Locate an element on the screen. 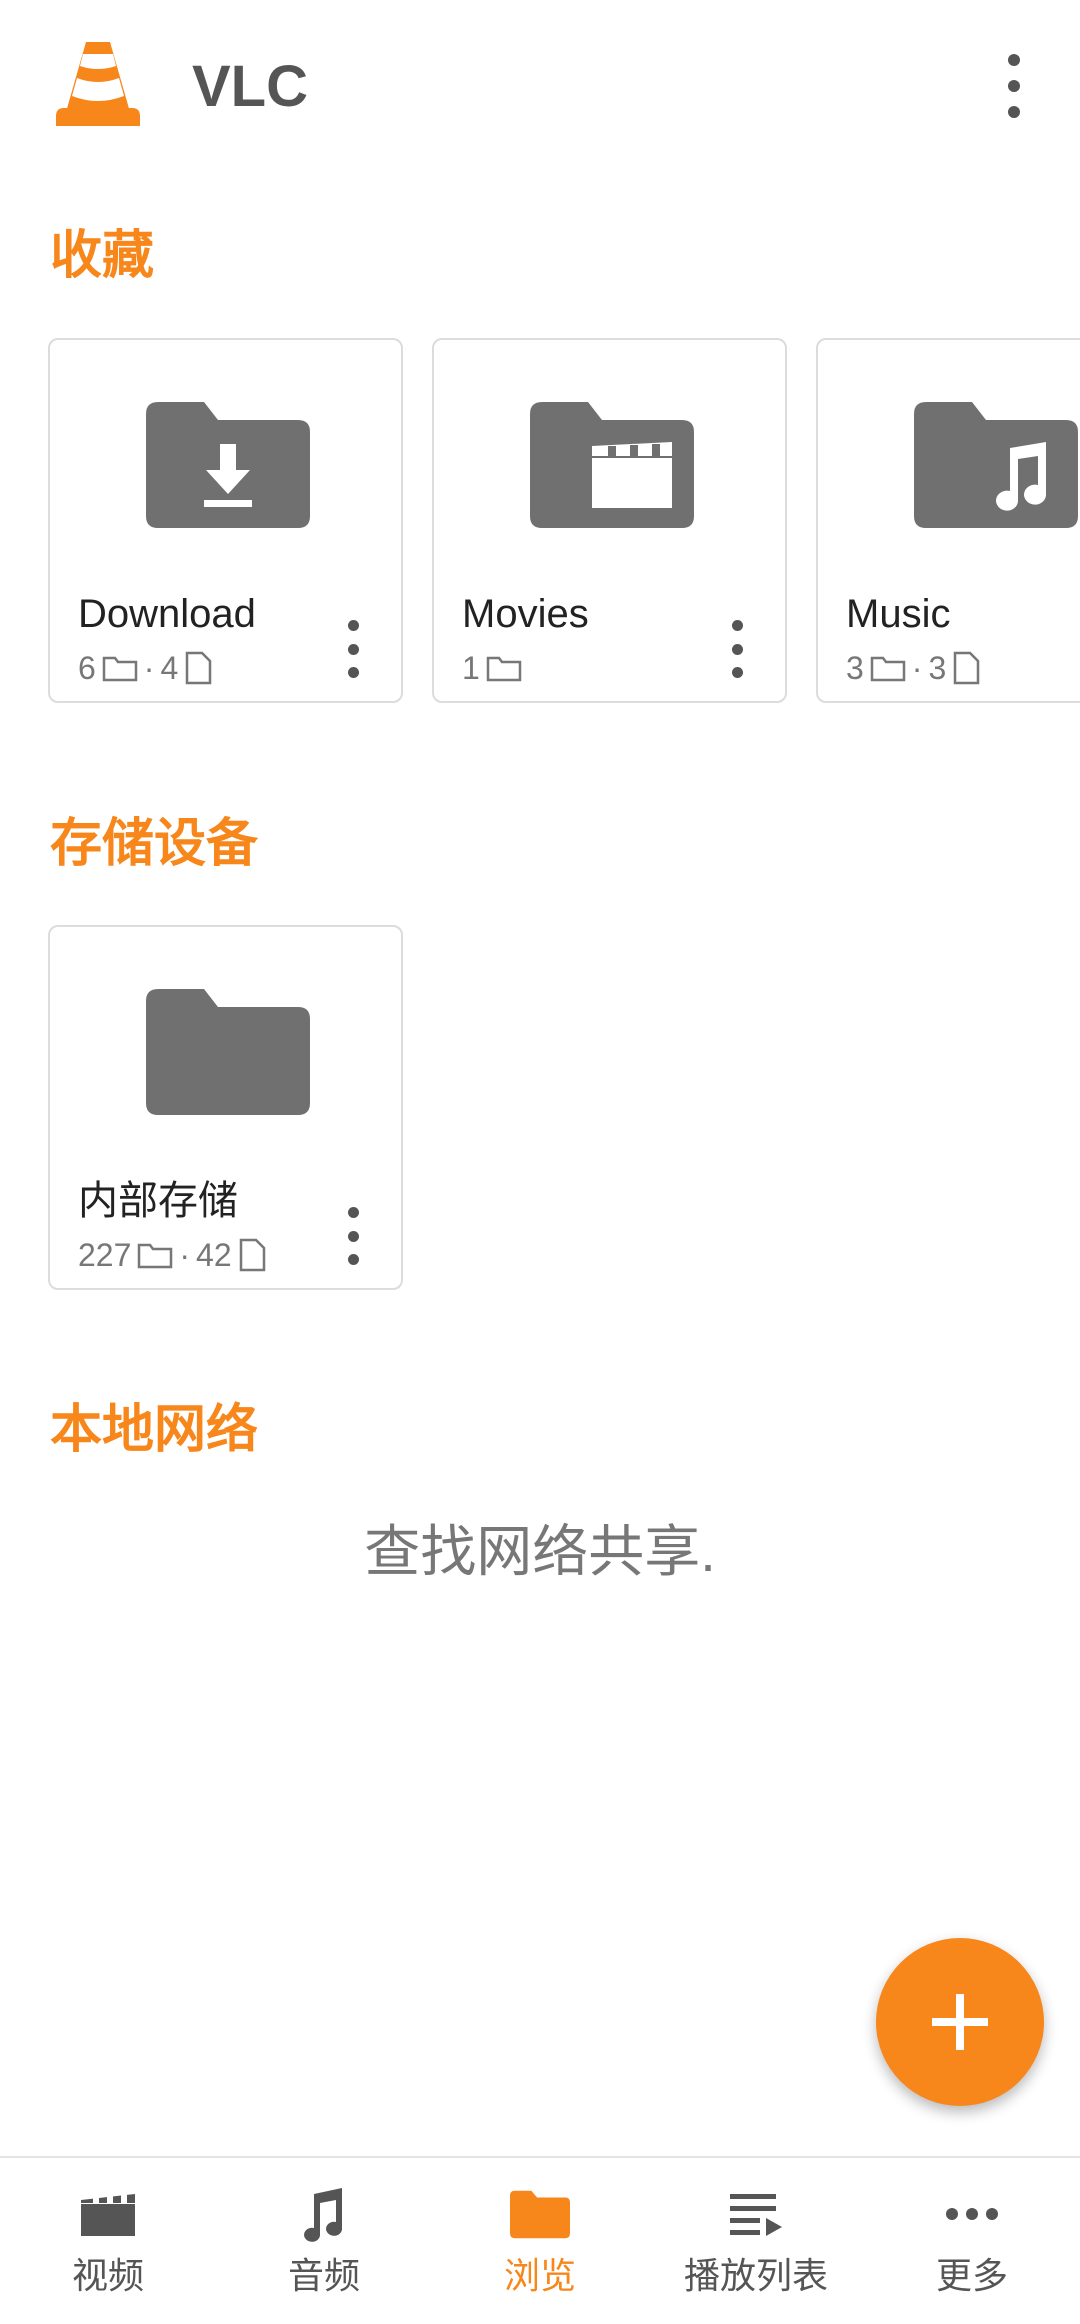 This screenshot has width=1080, height=2324. app-bar: VLC is located at coordinates (540, 85).